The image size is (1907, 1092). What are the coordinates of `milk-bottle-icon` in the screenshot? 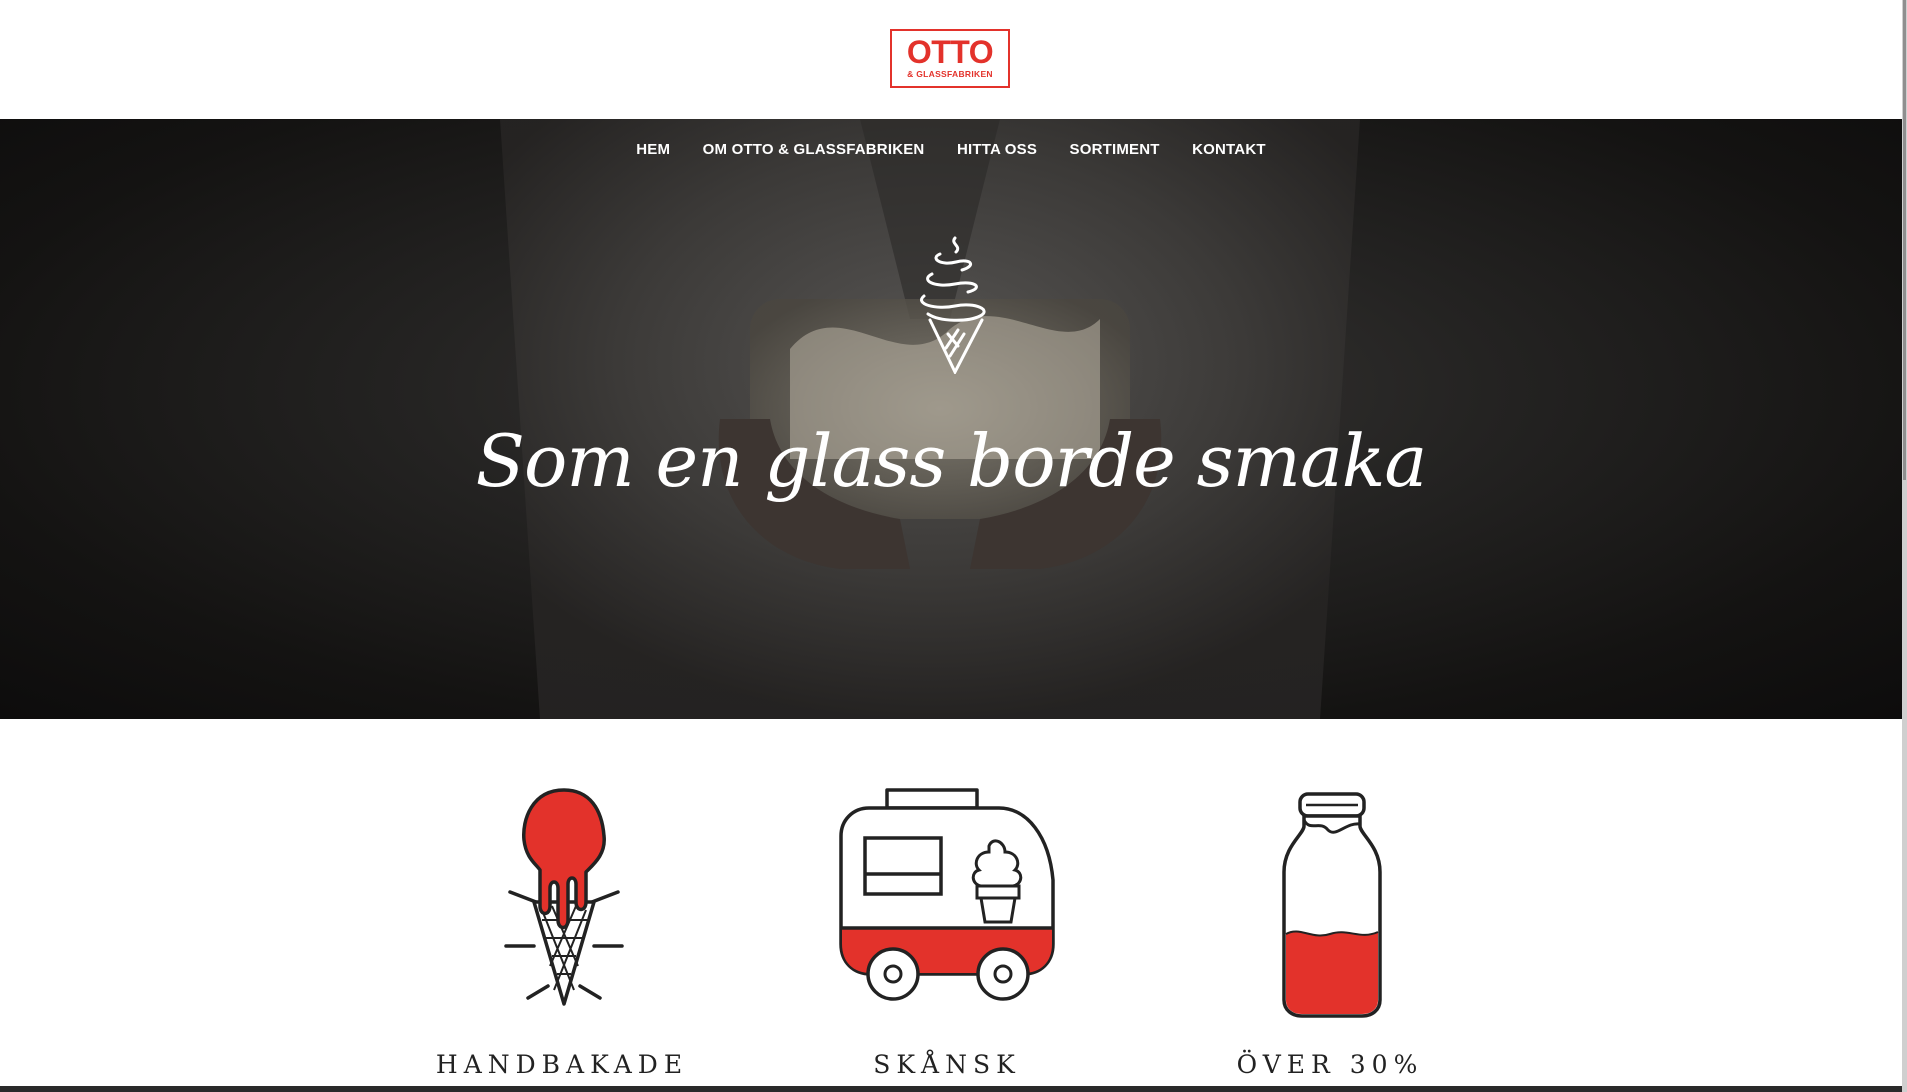 It's located at (1332, 905).